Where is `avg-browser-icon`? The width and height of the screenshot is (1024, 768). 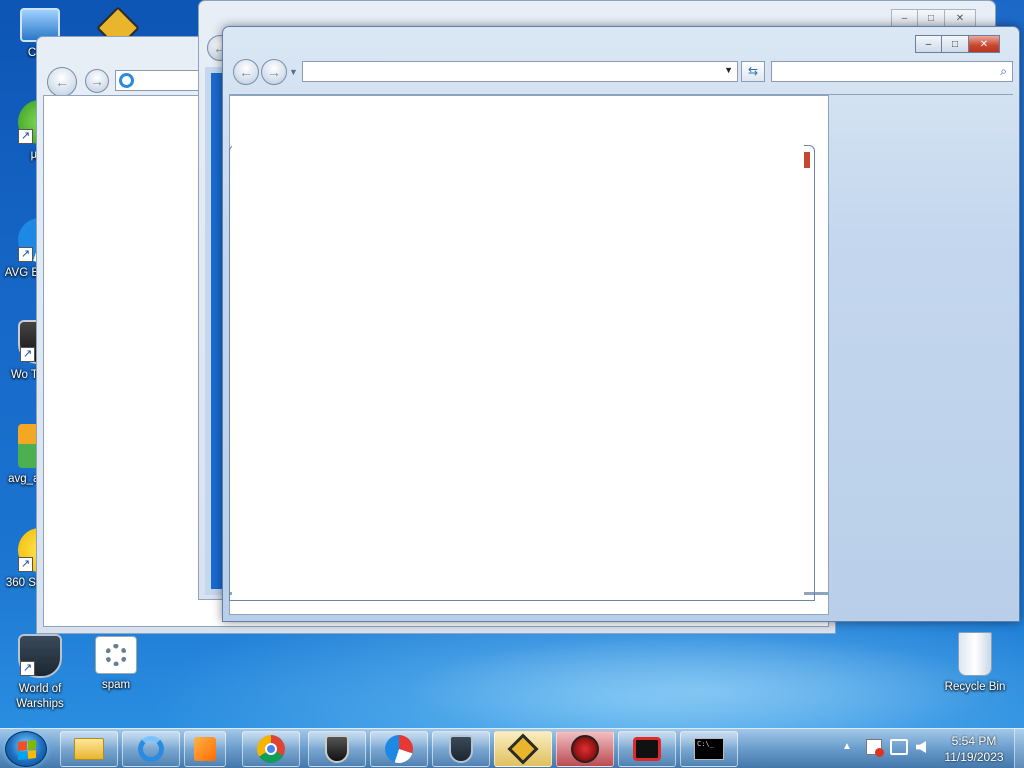
avg-browser-icon is located at coordinates (399, 749).